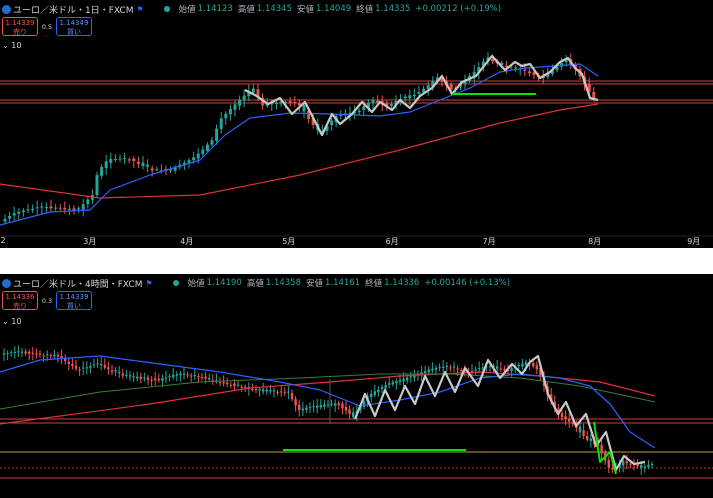 This screenshot has width=713, height=498. I want to click on sell-button: 1.14336 売り, so click(20, 300).